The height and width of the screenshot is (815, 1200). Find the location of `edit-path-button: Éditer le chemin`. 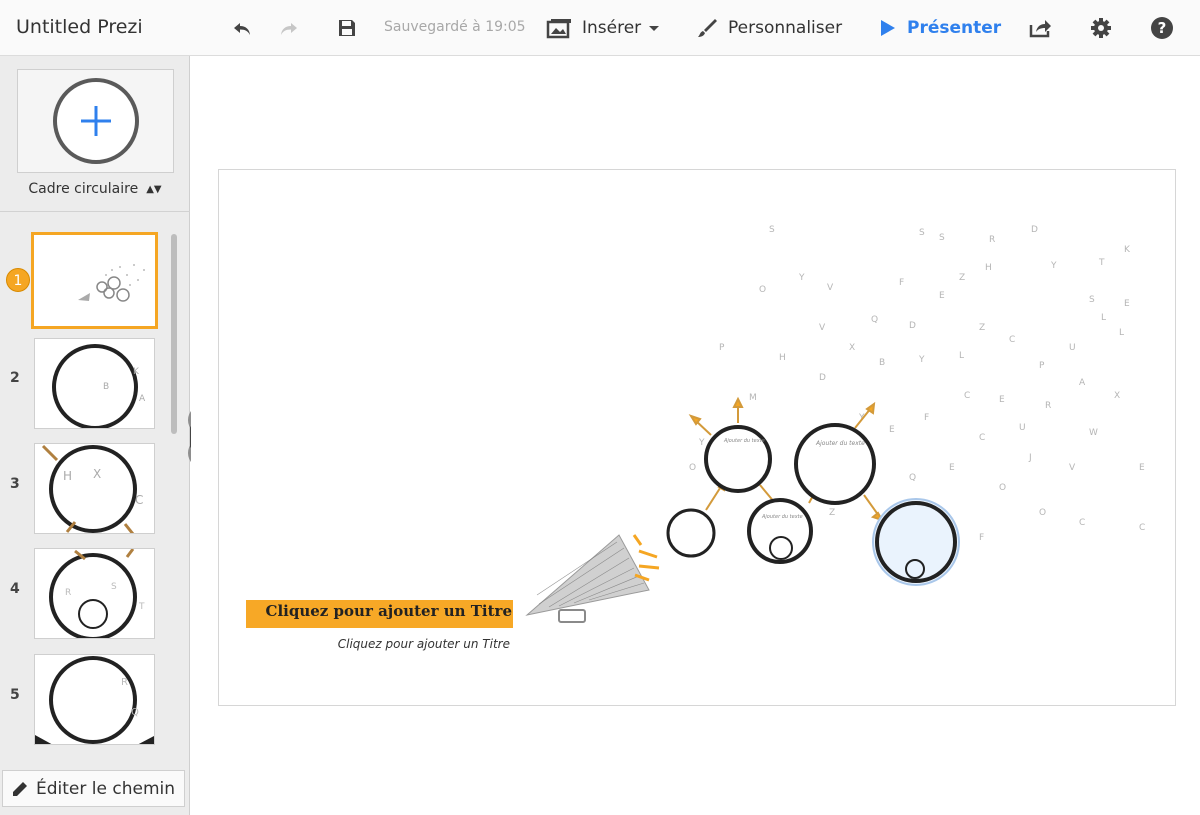

edit-path-button: Éditer le chemin is located at coordinates (93, 788).